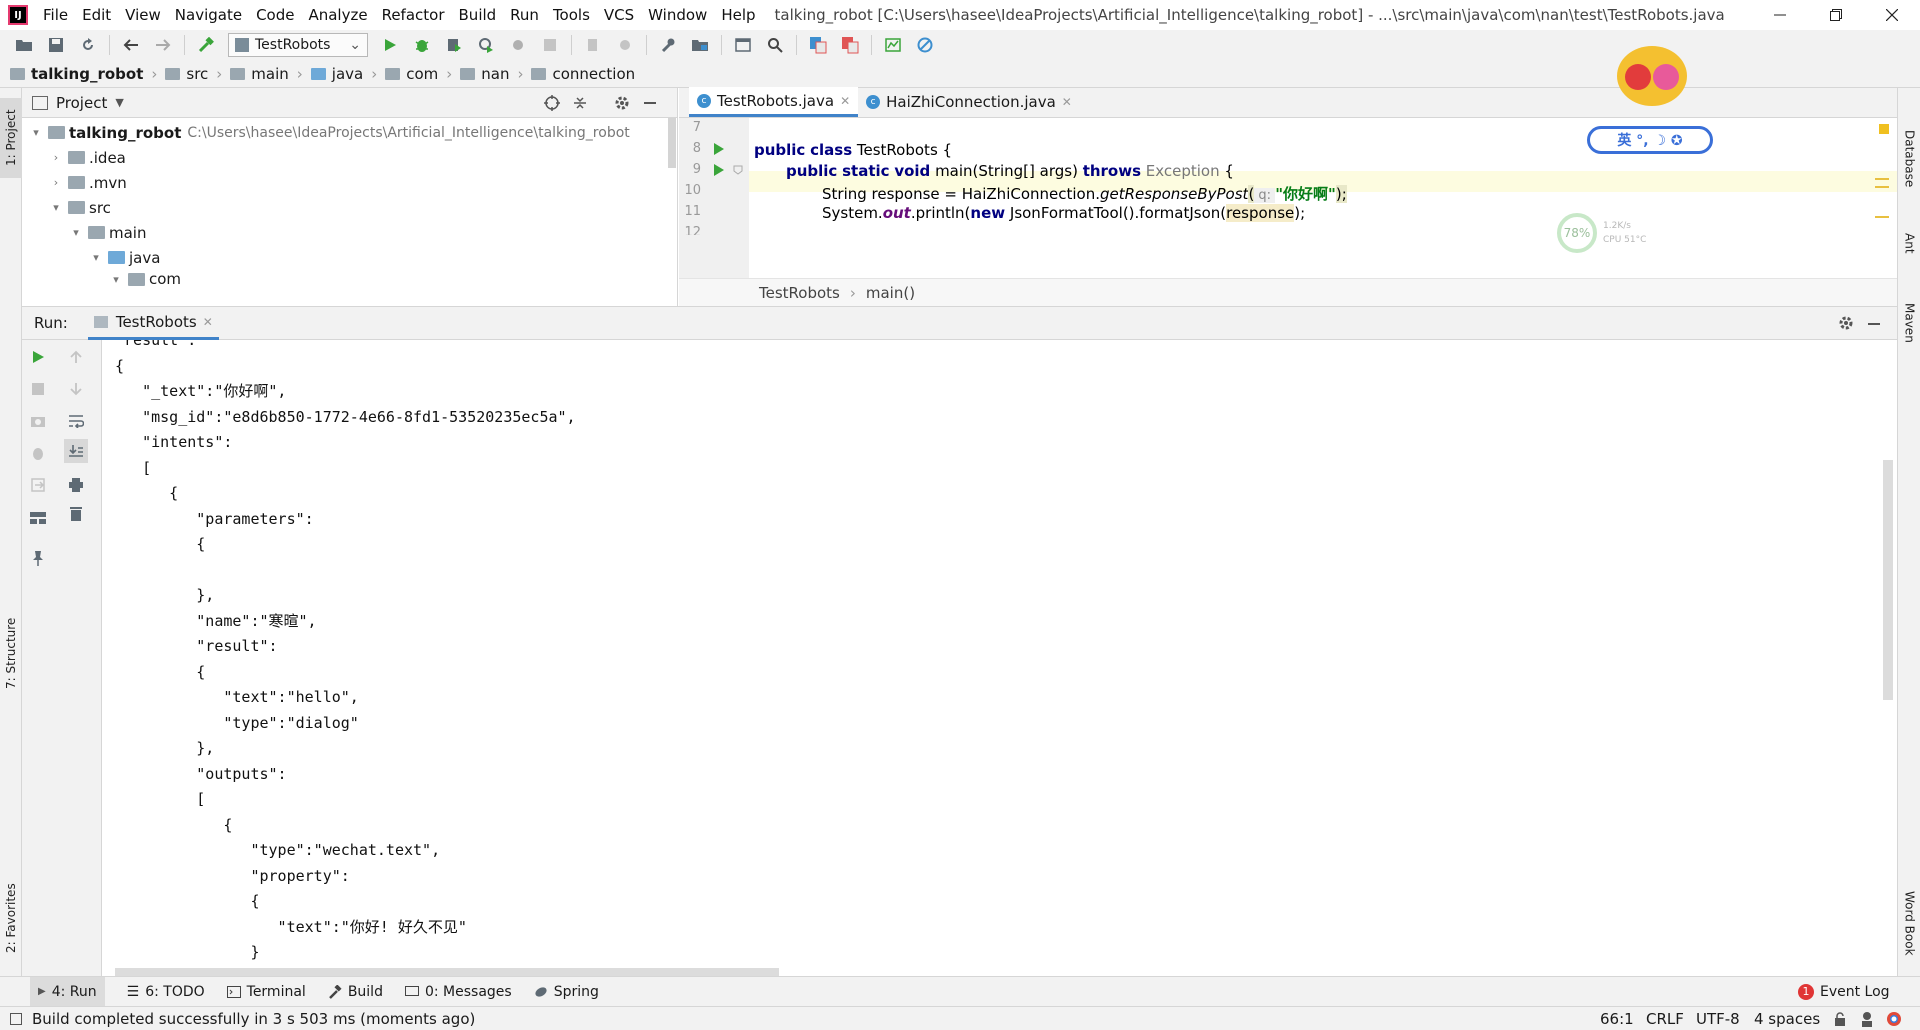  I want to click on file-encoding: UTF-8, so click(1718, 1019).